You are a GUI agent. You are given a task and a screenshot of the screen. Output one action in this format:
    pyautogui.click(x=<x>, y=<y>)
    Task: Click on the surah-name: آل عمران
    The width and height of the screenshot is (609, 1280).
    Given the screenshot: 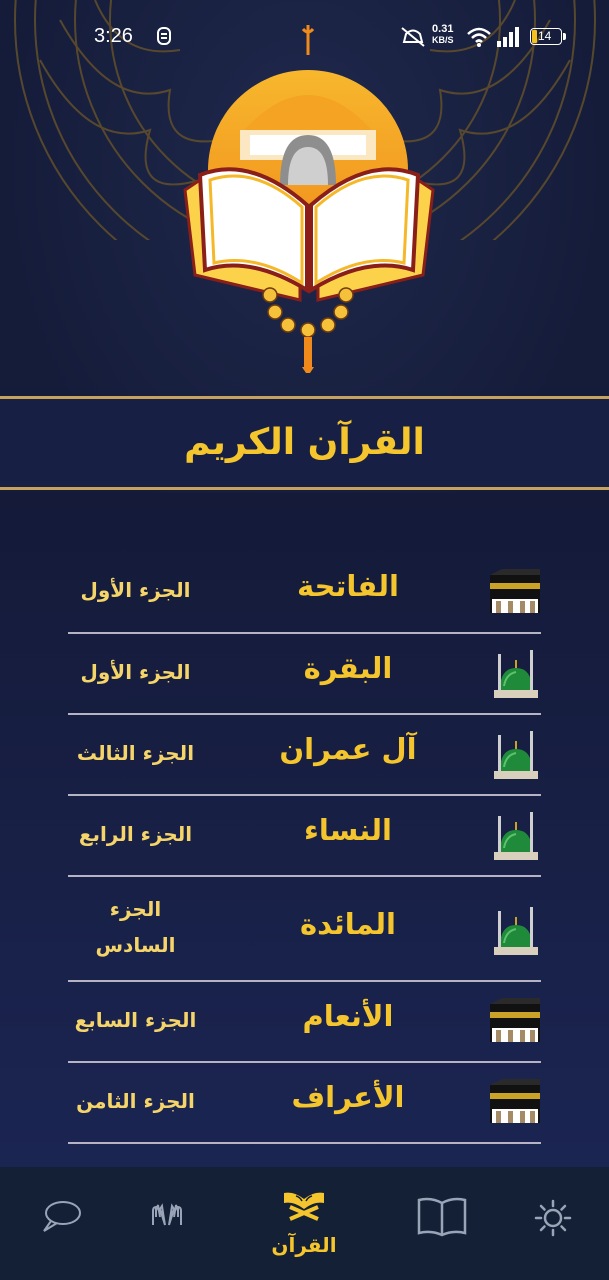 What is the action you would take?
    pyautogui.click(x=348, y=749)
    